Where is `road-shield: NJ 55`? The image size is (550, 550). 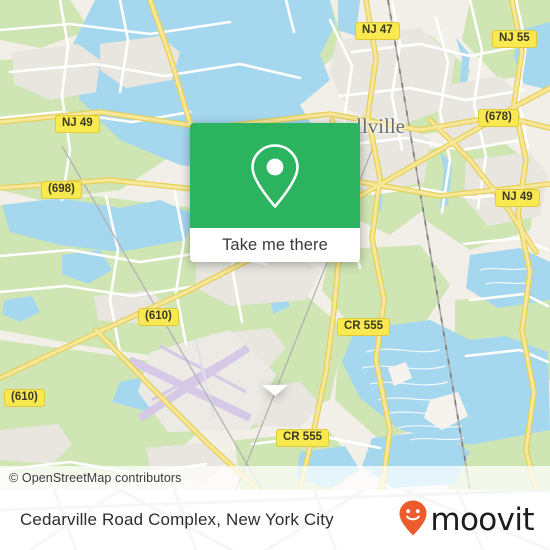 road-shield: NJ 55 is located at coordinates (514, 39).